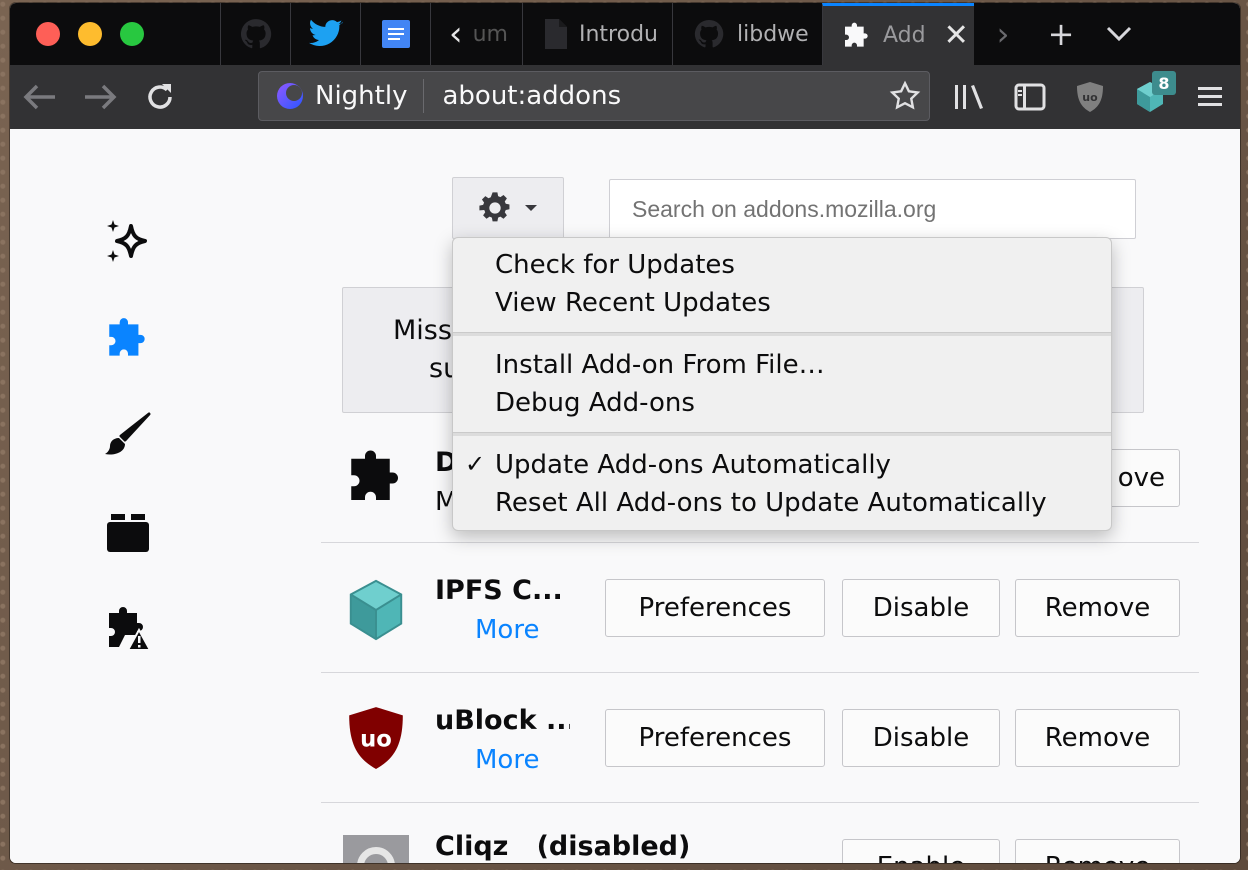 This screenshot has height=870, width=1248. I want to click on arrow-left-icon, so click(39, 97).